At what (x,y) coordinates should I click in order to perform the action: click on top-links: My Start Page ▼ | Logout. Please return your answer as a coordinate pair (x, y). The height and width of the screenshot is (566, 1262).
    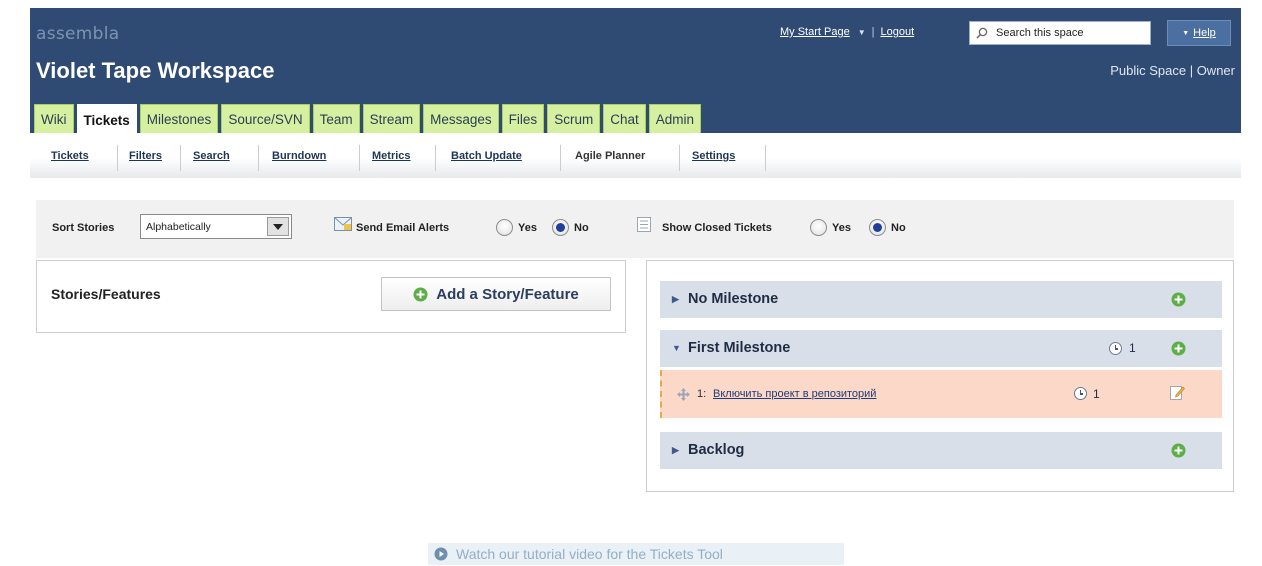
    Looking at the image, I should click on (847, 32).